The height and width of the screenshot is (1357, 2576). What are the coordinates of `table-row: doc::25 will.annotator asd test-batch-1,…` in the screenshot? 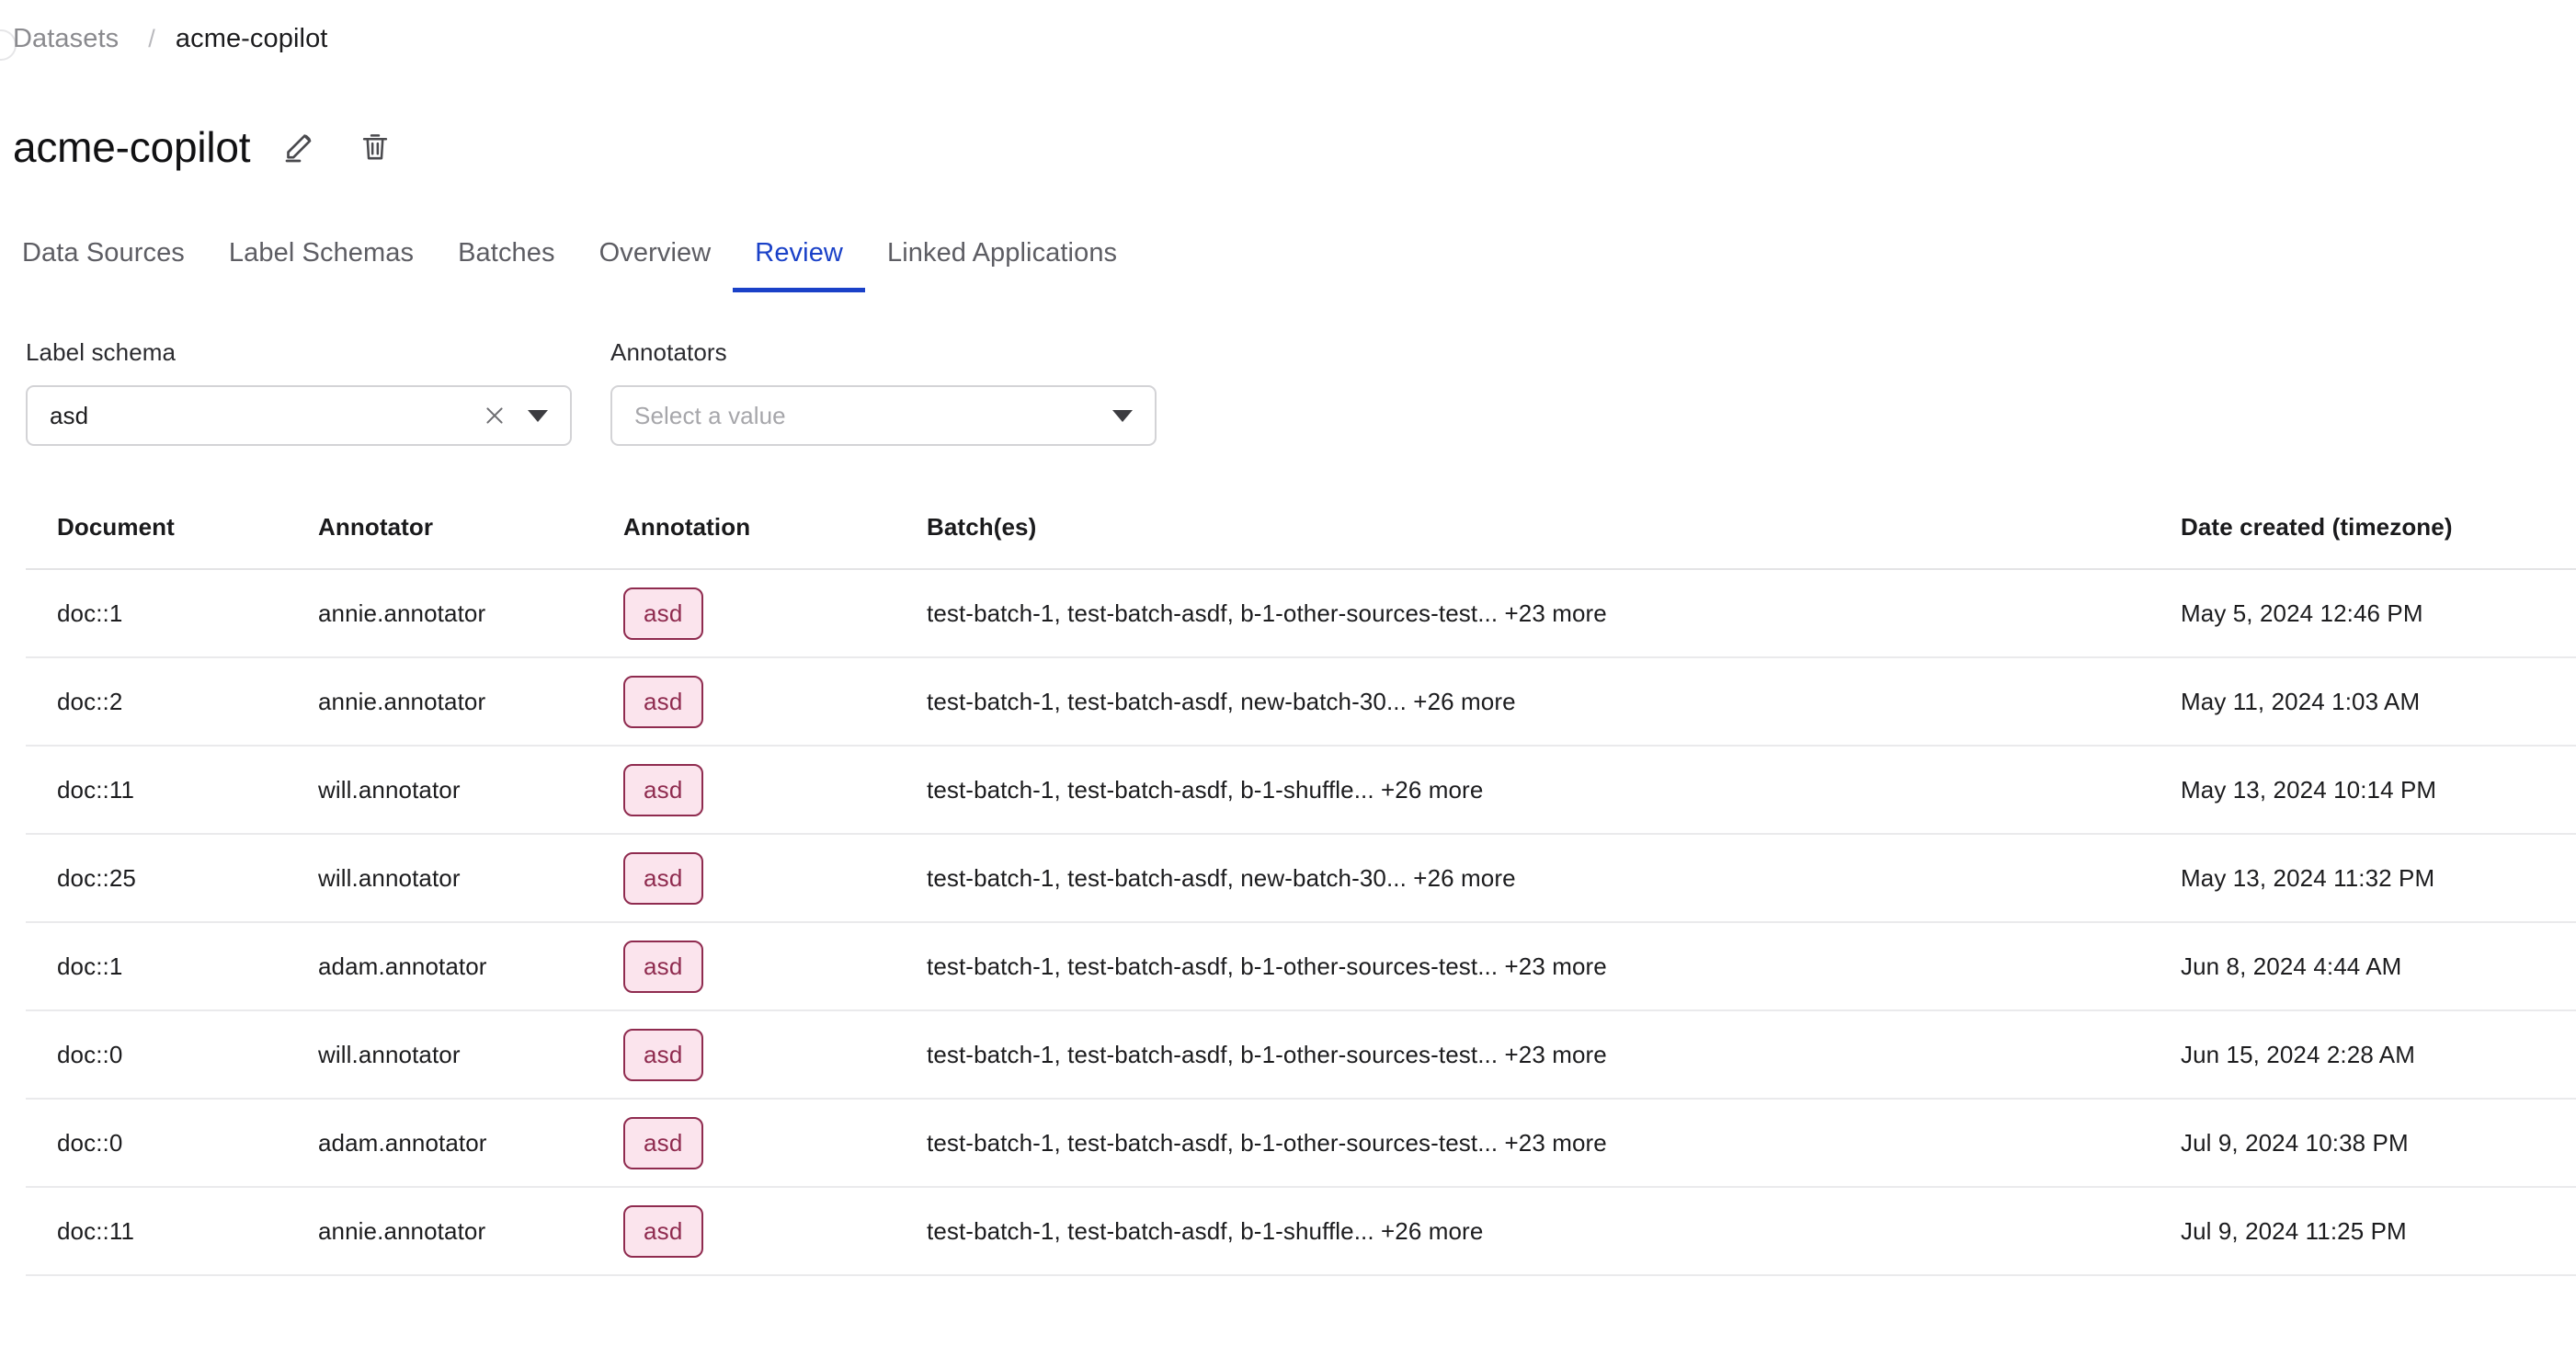 It's located at (1301, 879).